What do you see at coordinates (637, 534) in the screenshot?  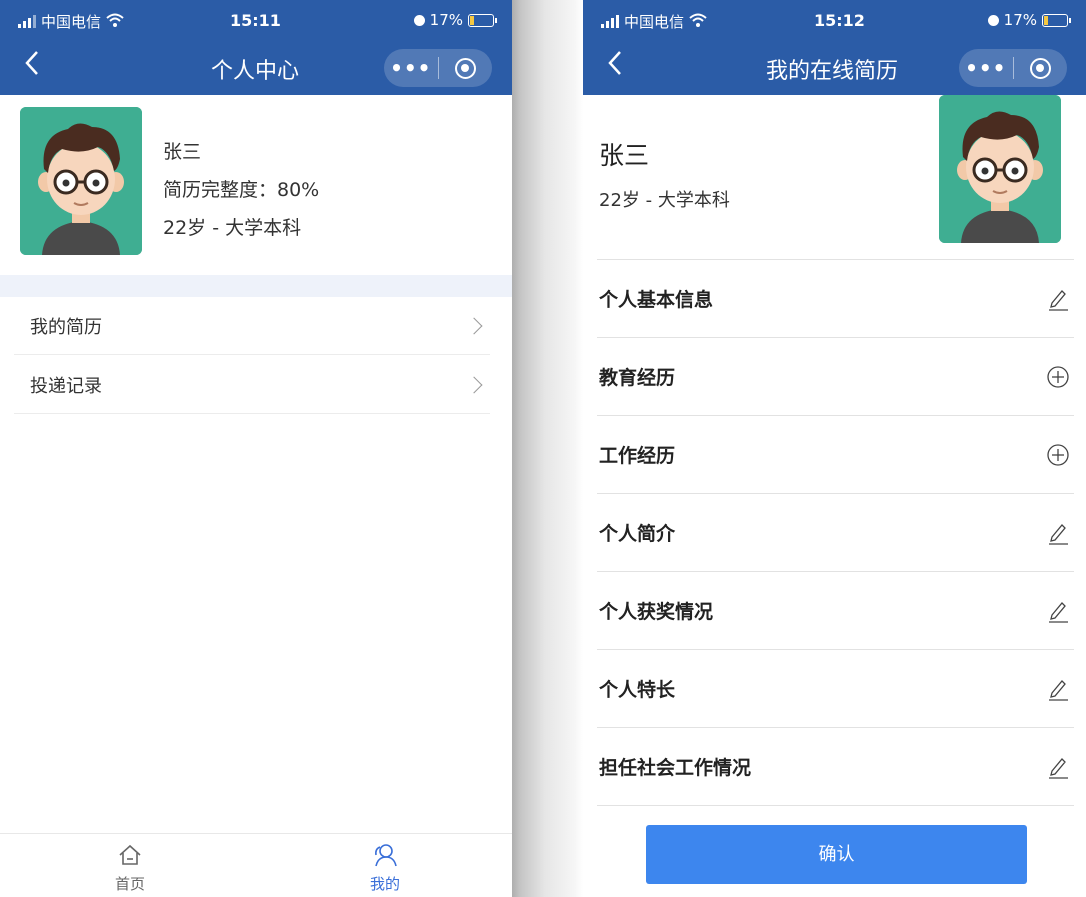 I see `section-label: 个人简介` at bounding box center [637, 534].